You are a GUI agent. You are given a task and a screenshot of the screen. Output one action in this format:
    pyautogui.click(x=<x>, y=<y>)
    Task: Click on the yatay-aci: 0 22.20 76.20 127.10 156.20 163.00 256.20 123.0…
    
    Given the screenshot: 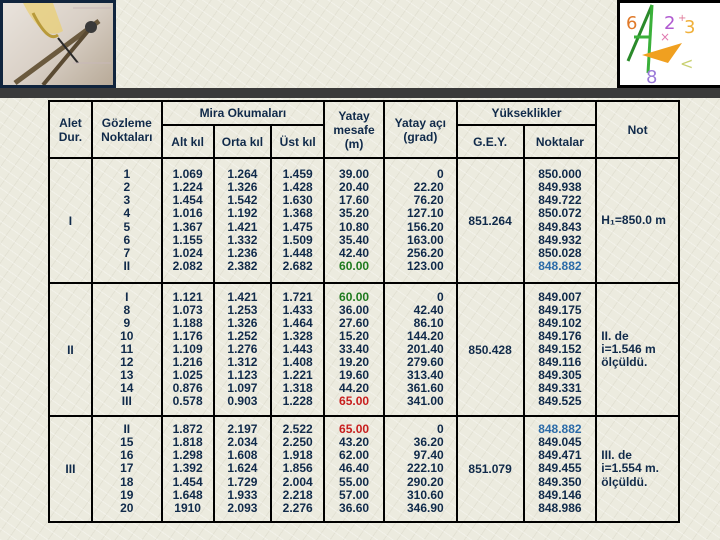 What is the action you would take?
    pyautogui.click(x=420, y=220)
    